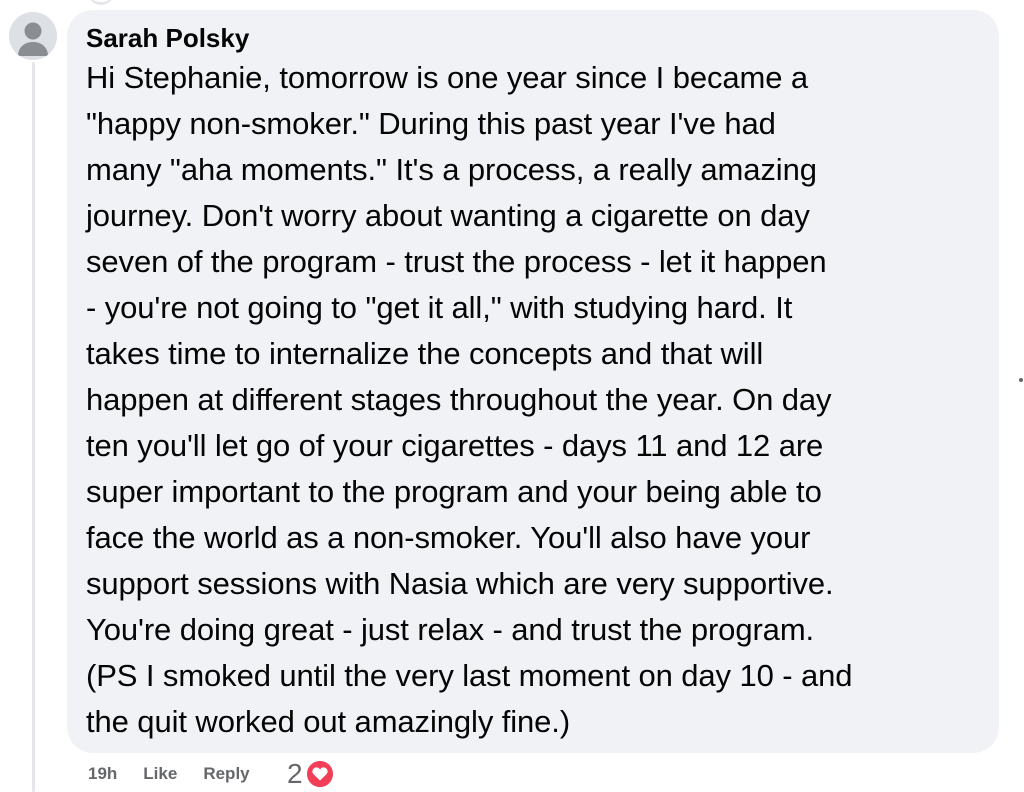  What do you see at coordinates (295, 773) in the screenshot?
I see `reaction-count: 2` at bounding box center [295, 773].